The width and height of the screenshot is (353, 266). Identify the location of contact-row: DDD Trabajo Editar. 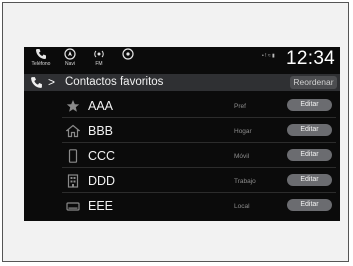
(182, 180).